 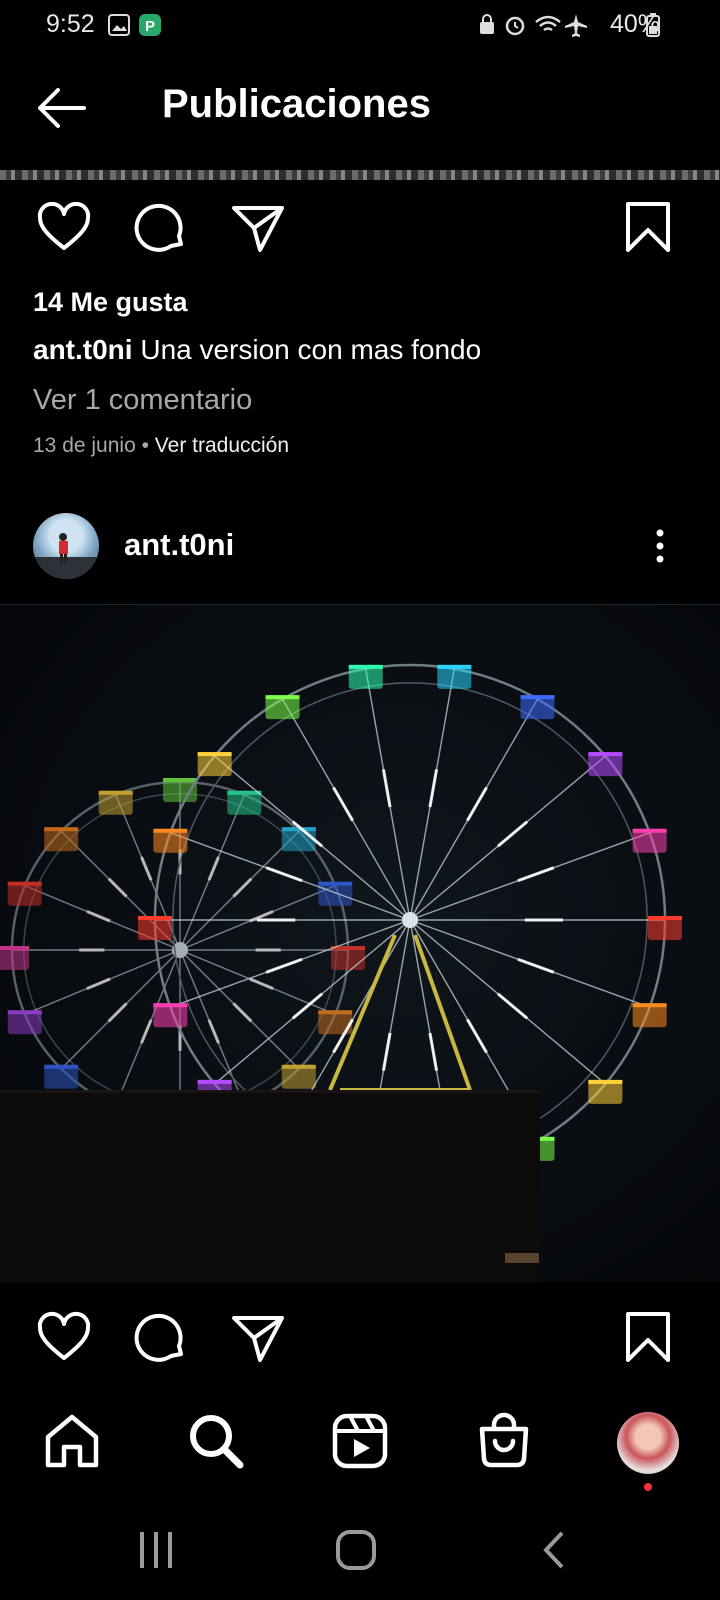 I want to click on post-meta: 13 de junio • Ver traducción, so click(x=161, y=446).